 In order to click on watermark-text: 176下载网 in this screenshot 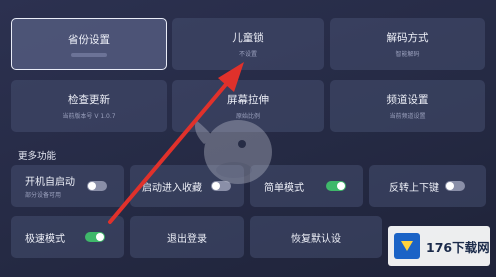, I will do `click(458, 247)`.